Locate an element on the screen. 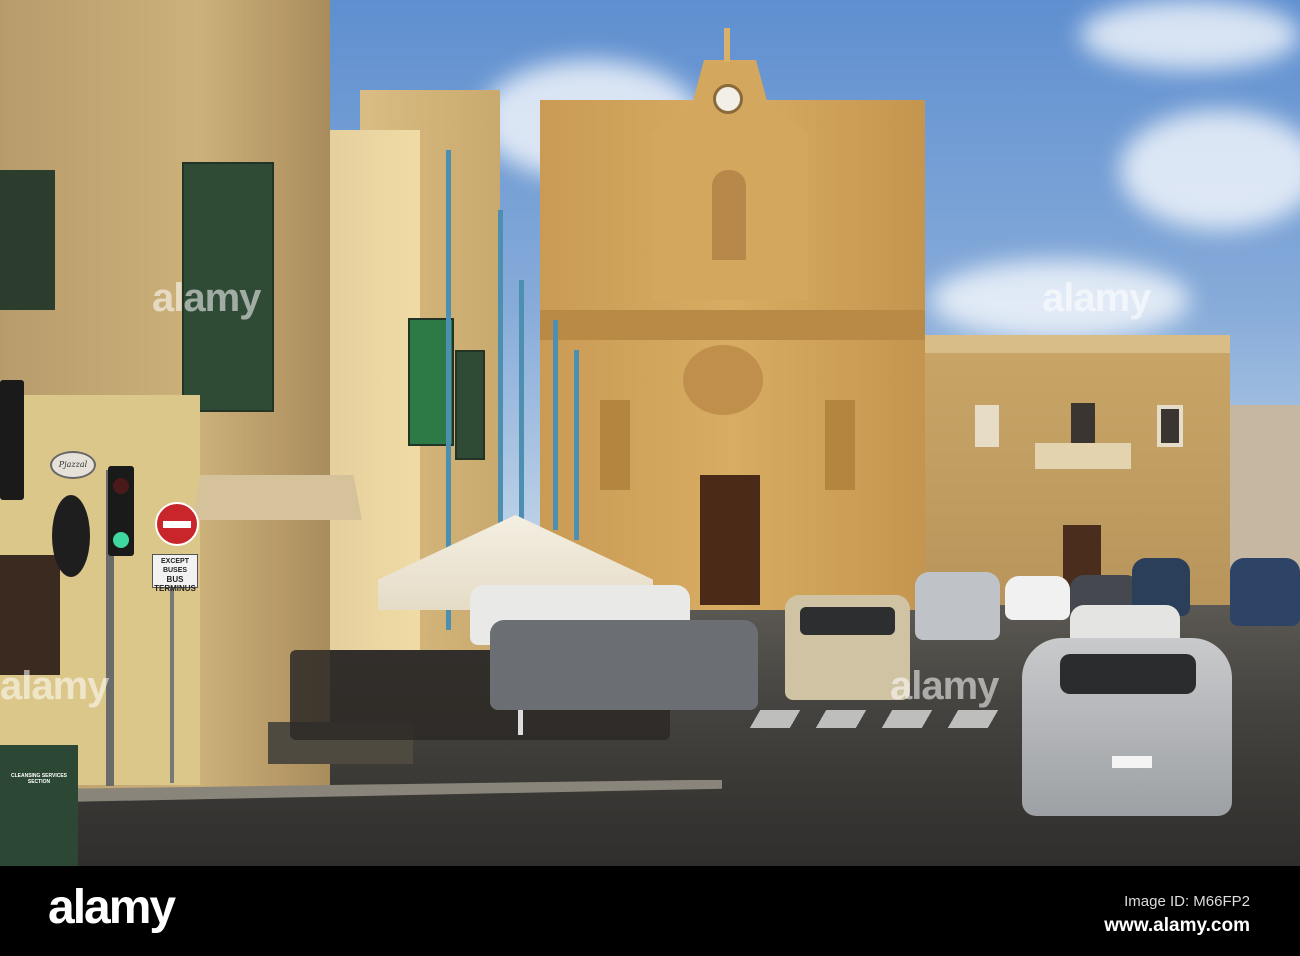  sign-main-text: BUS TERMINUS is located at coordinates (175, 584).